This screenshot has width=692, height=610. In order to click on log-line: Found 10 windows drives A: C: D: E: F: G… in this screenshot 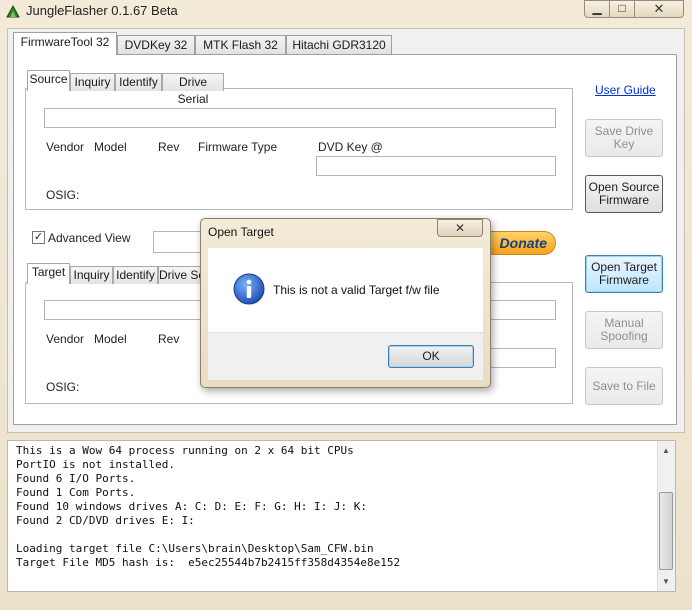, I will do `click(191, 506)`.